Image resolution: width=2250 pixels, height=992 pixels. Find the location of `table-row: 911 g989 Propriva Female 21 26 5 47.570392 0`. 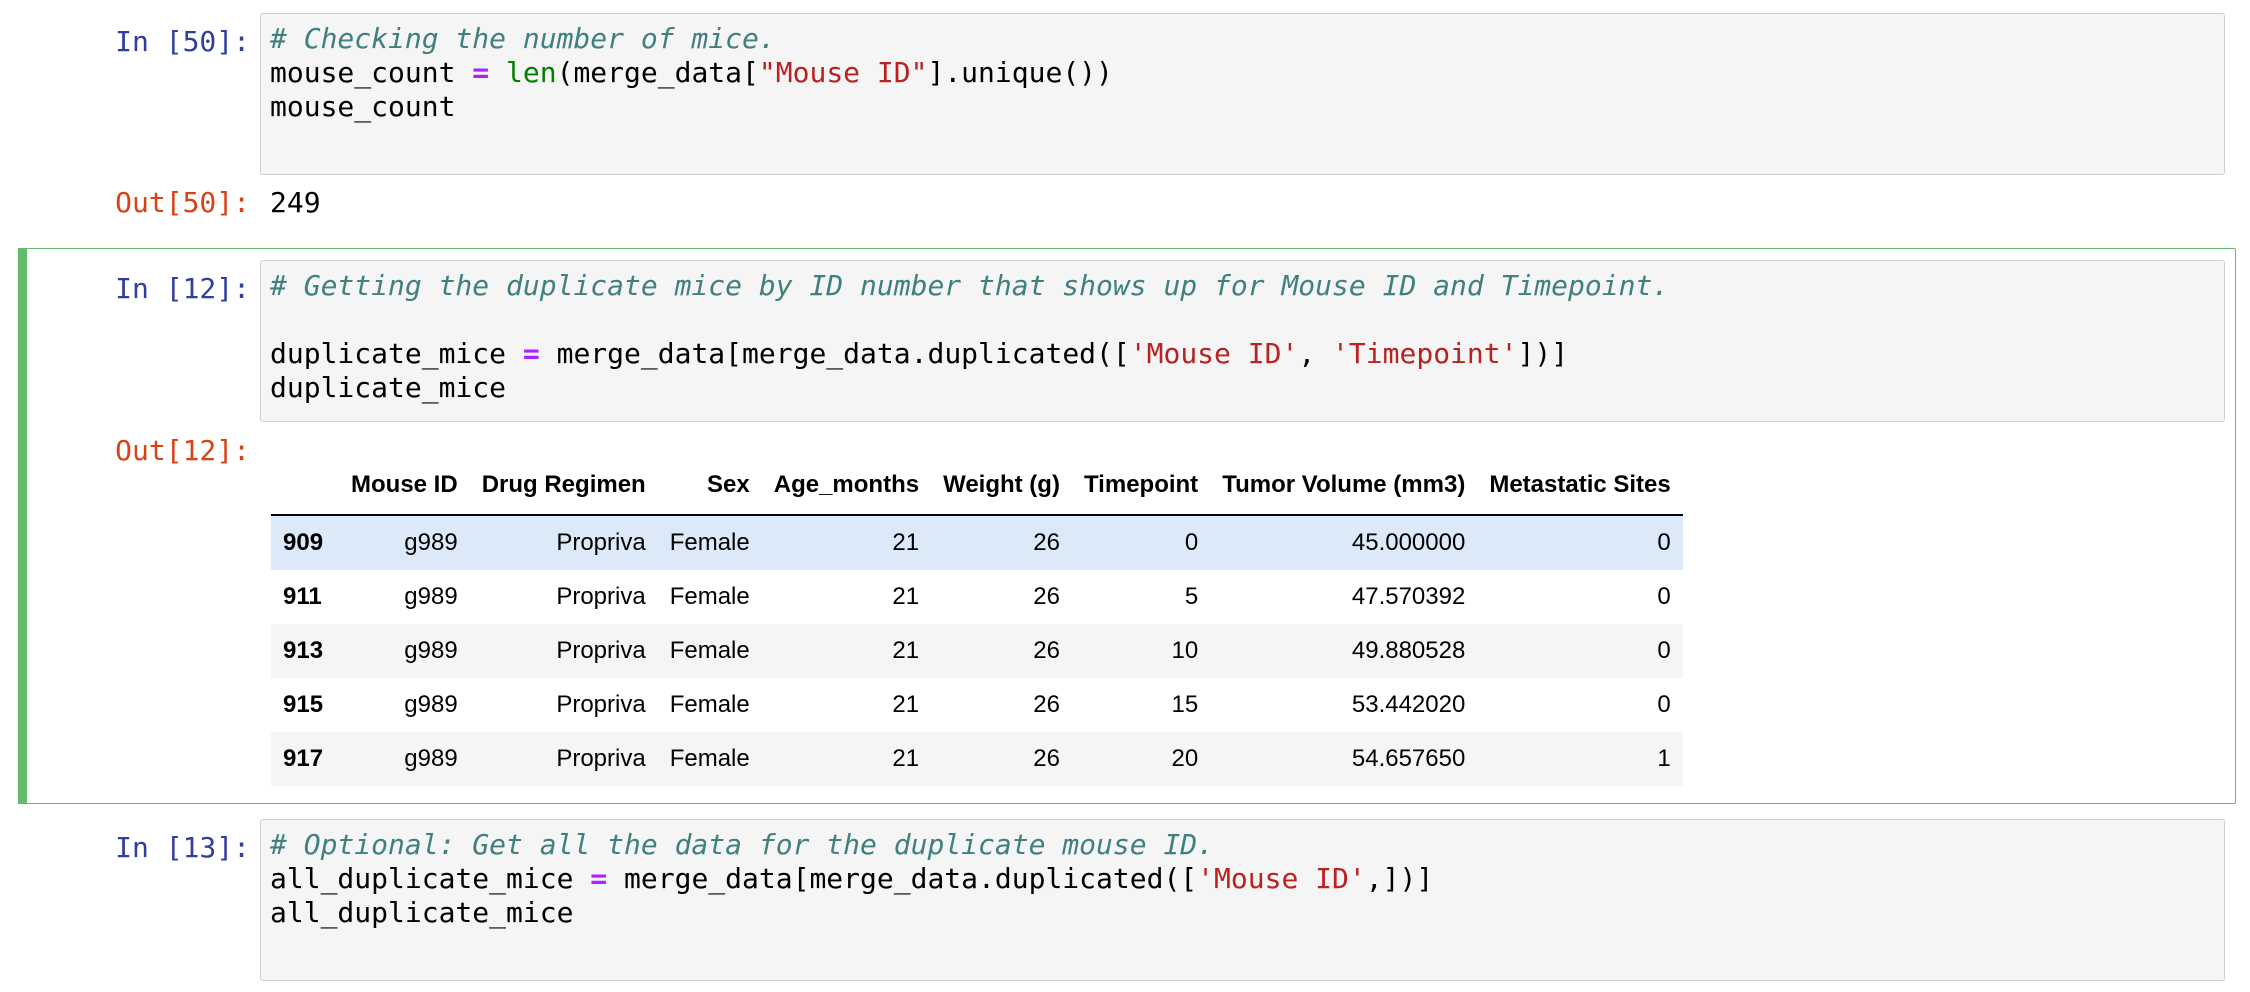

table-row: 911 g989 Propriva Female 21 26 5 47.570392 0 is located at coordinates (977, 597).